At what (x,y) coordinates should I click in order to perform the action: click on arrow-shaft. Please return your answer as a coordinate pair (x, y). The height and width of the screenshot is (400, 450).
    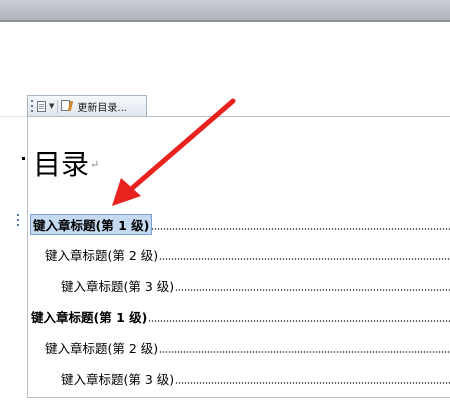
    Looking at the image, I should click on (181, 145).